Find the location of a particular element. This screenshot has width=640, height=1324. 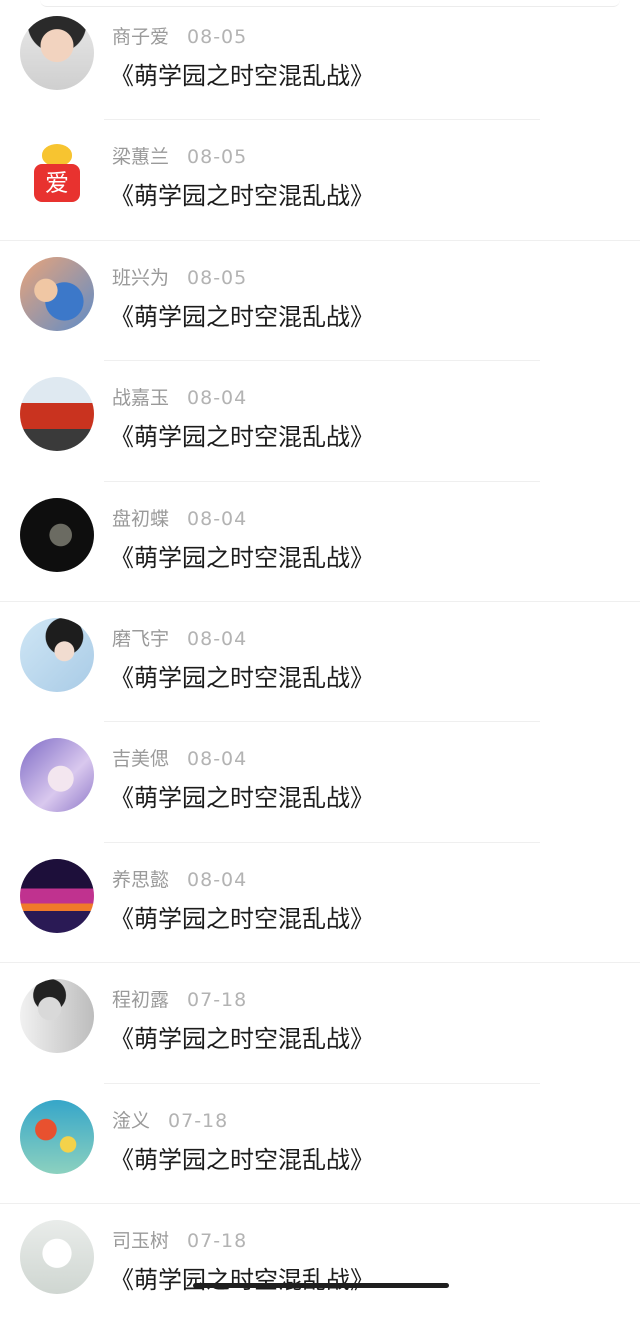

flowers-icon is located at coordinates (57, 1136).